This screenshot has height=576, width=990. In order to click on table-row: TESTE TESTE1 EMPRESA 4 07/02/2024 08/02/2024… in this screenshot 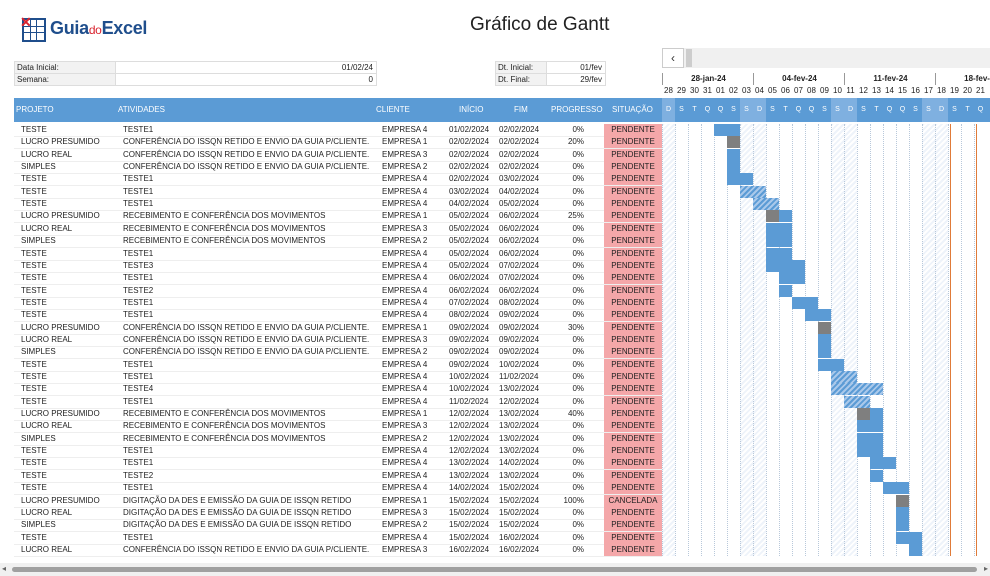, I will do `click(338, 303)`.